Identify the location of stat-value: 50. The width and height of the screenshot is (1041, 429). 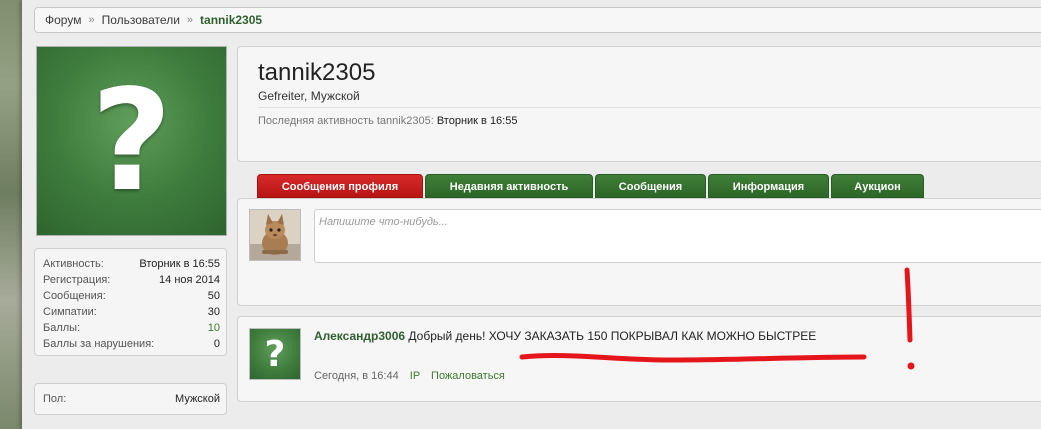
(214, 296).